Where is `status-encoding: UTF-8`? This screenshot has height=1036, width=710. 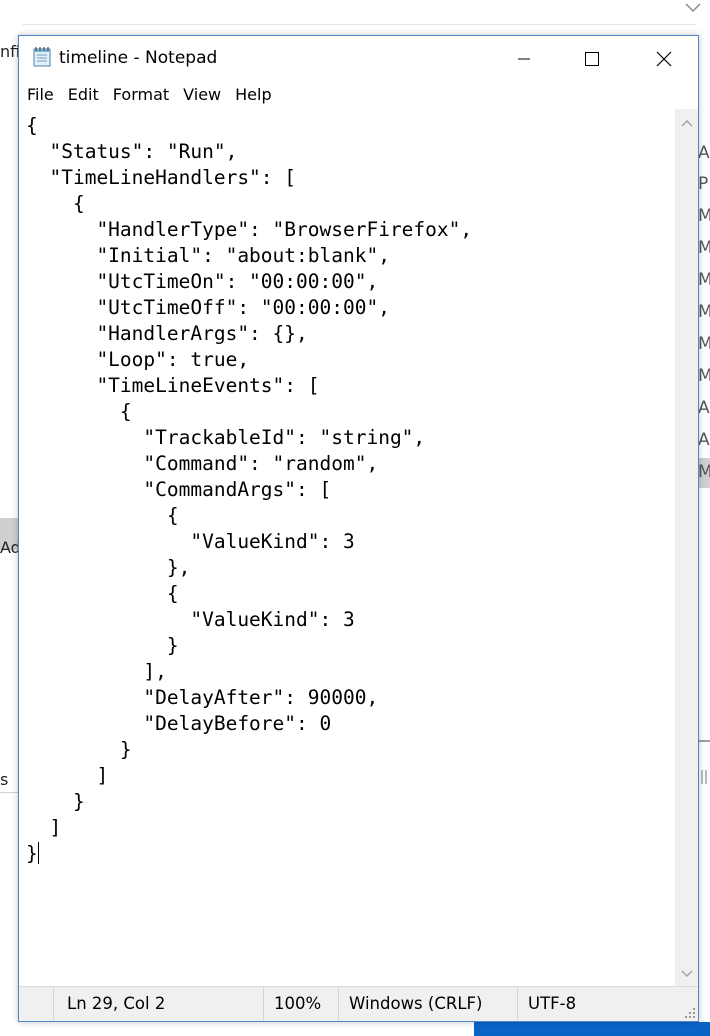 status-encoding: UTF-8 is located at coordinates (552, 1003).